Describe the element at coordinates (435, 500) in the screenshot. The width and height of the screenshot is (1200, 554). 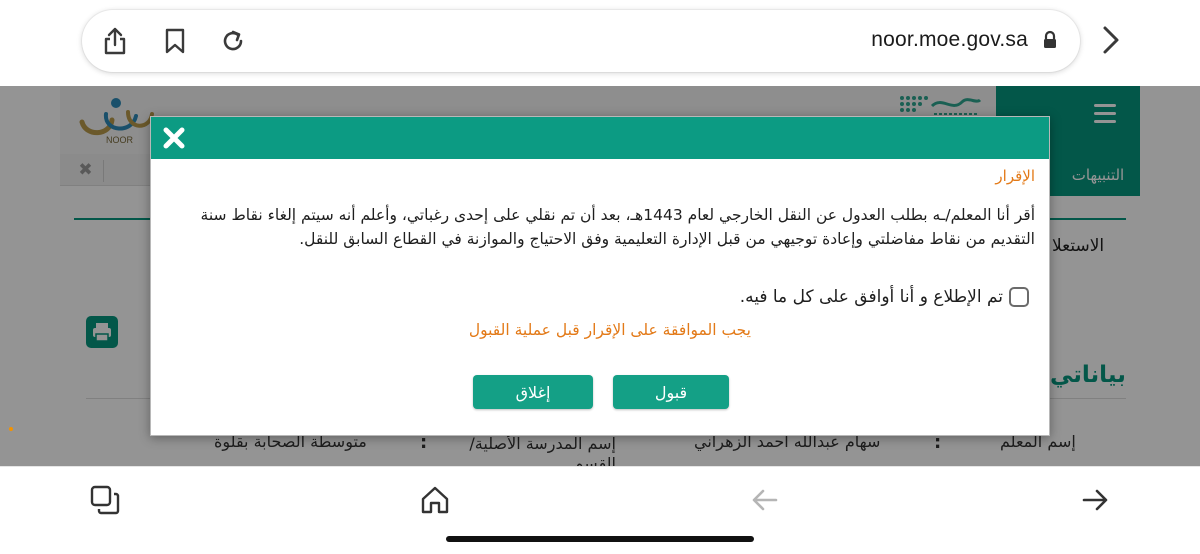
I see `home-icon` at that location.